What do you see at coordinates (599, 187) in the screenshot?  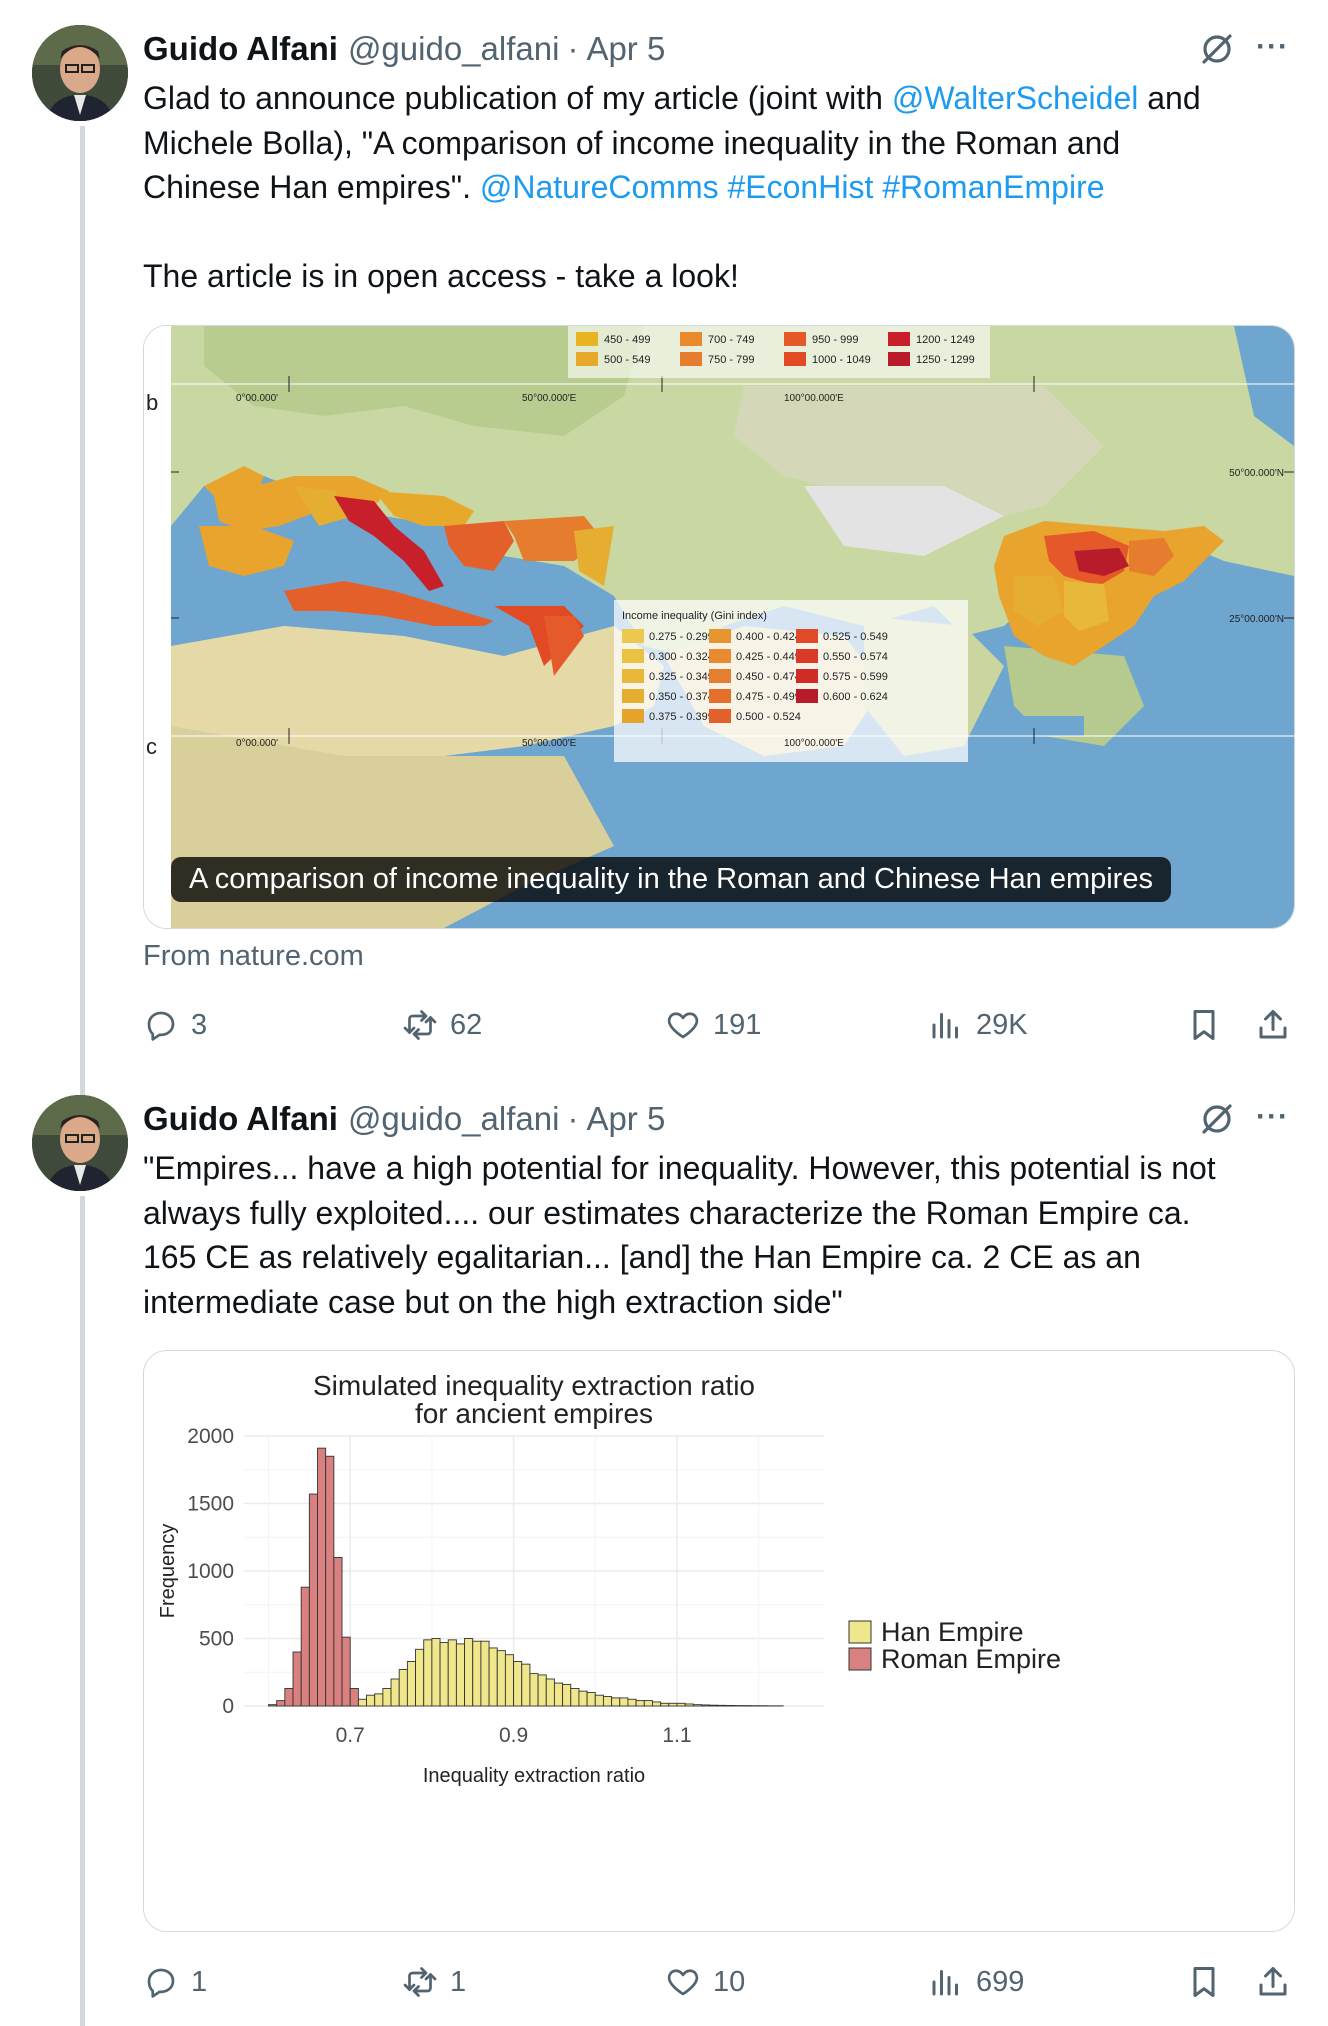 I see `mention-link: @NatureComms` at bounding box center [599, 187].